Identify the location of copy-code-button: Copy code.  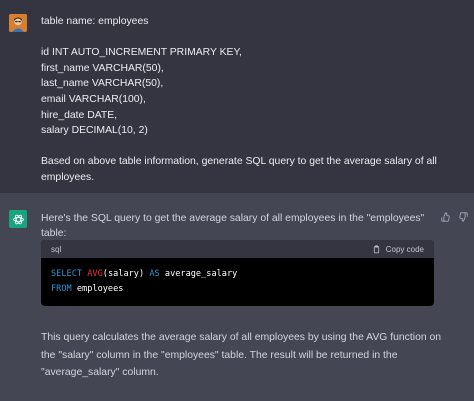
(398, 249).